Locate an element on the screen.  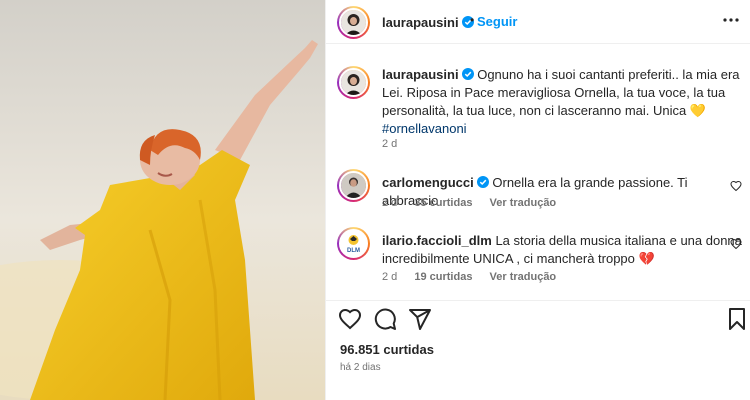
avatar: DLM is located at coordinates (353, 243).